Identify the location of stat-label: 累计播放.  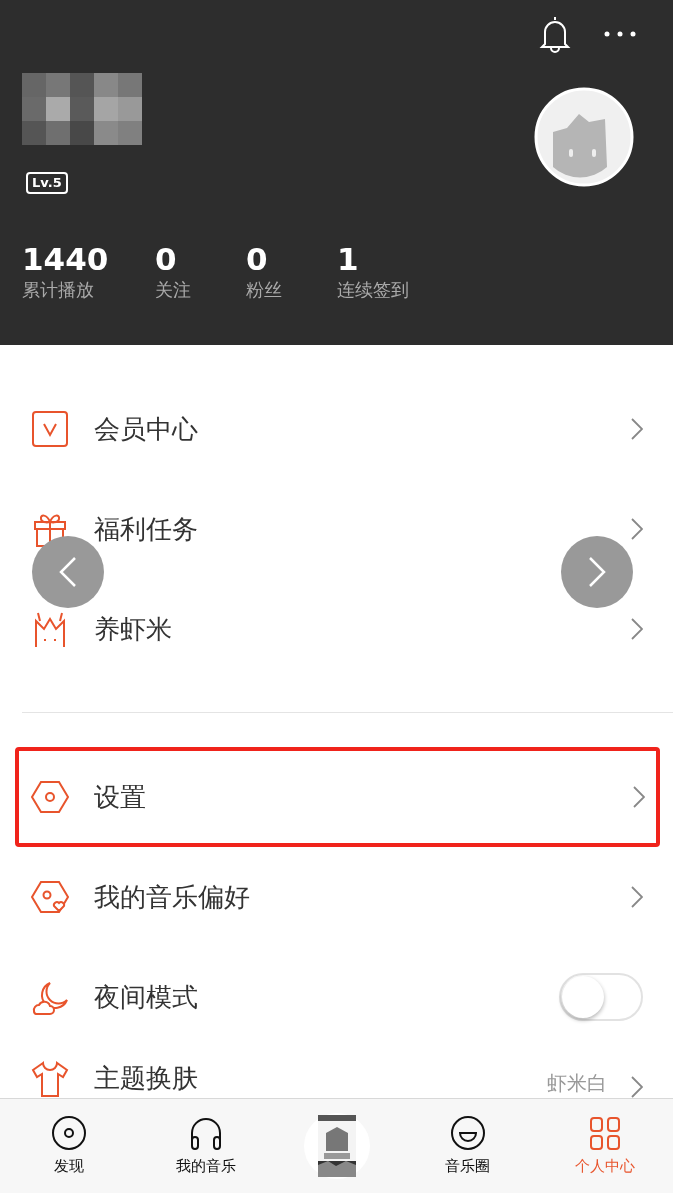
(58, 290).